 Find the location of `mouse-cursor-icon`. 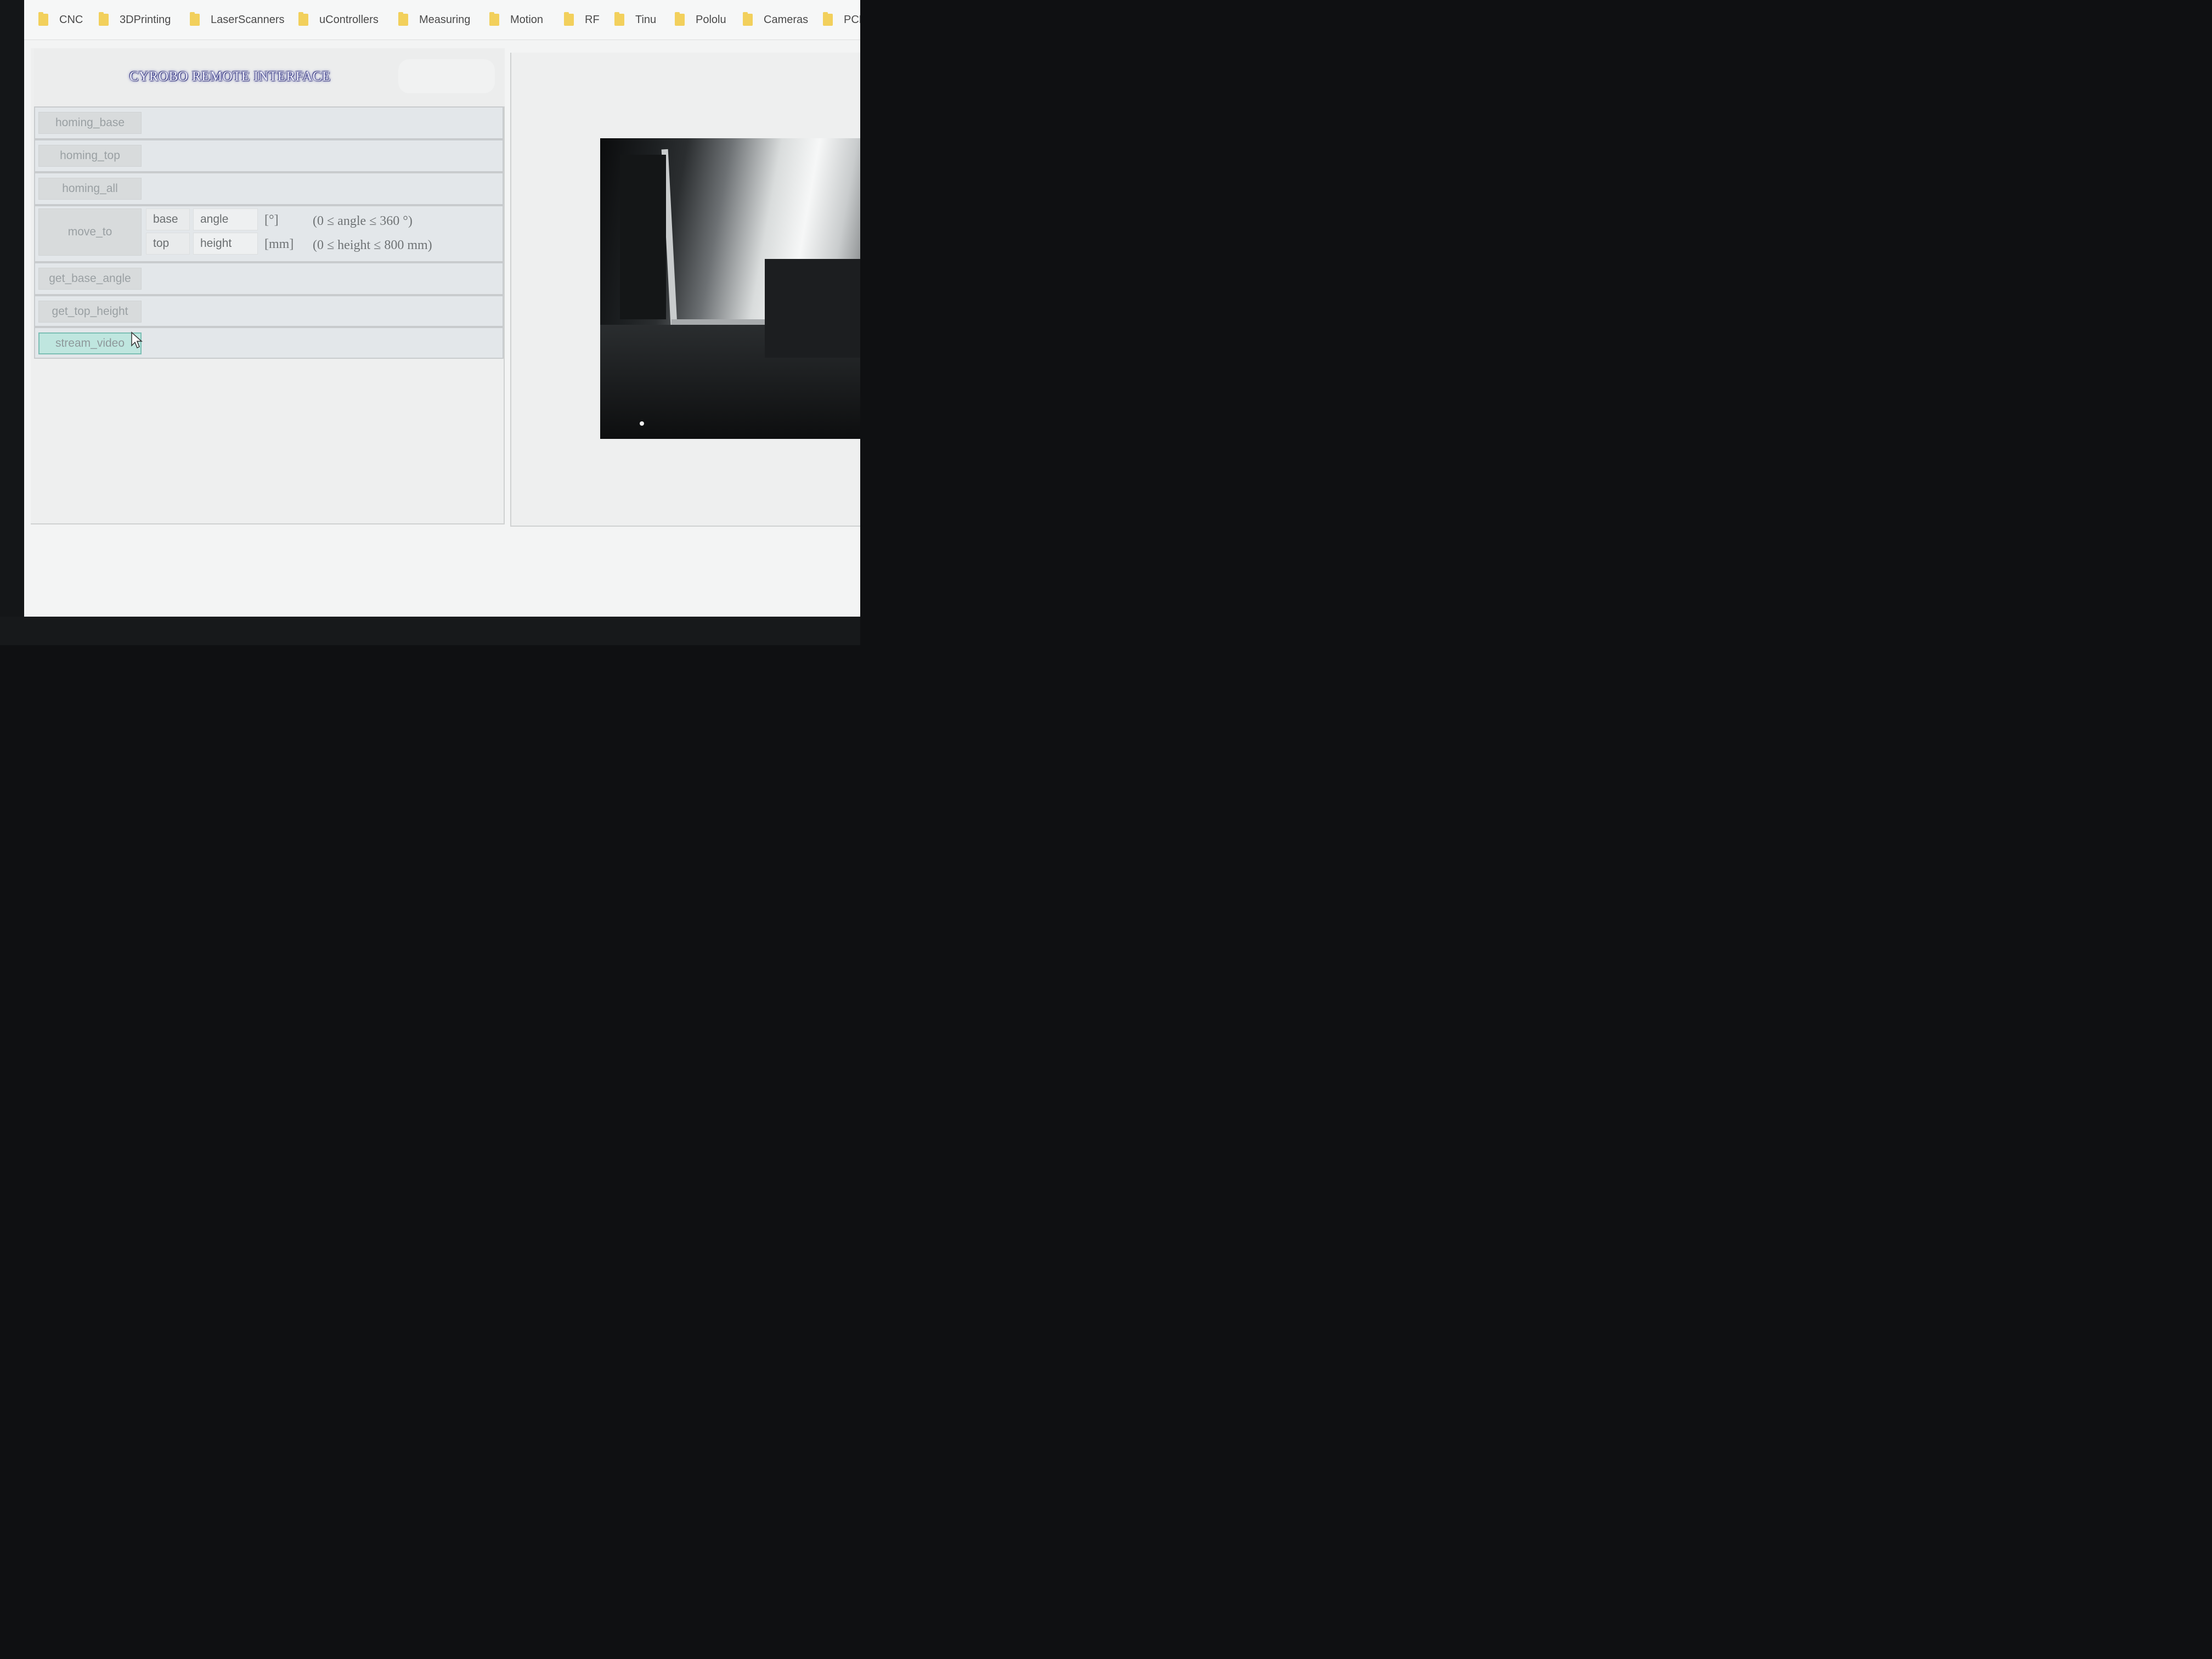

mouse-cursor-icon is located at coordinates (137, 340).